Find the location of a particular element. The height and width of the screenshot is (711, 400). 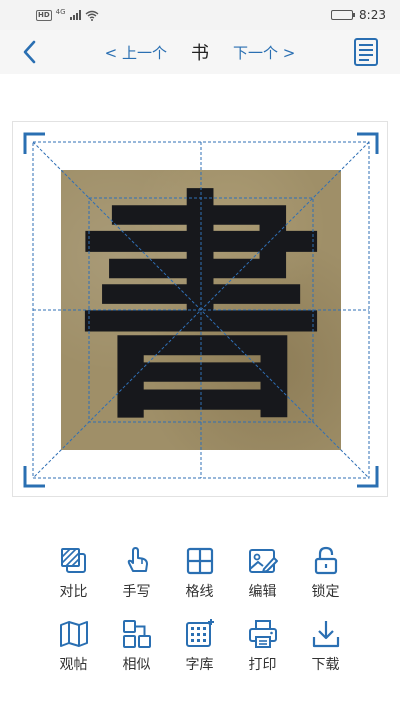

edit-image-icon is located at coordinates (263, 561).